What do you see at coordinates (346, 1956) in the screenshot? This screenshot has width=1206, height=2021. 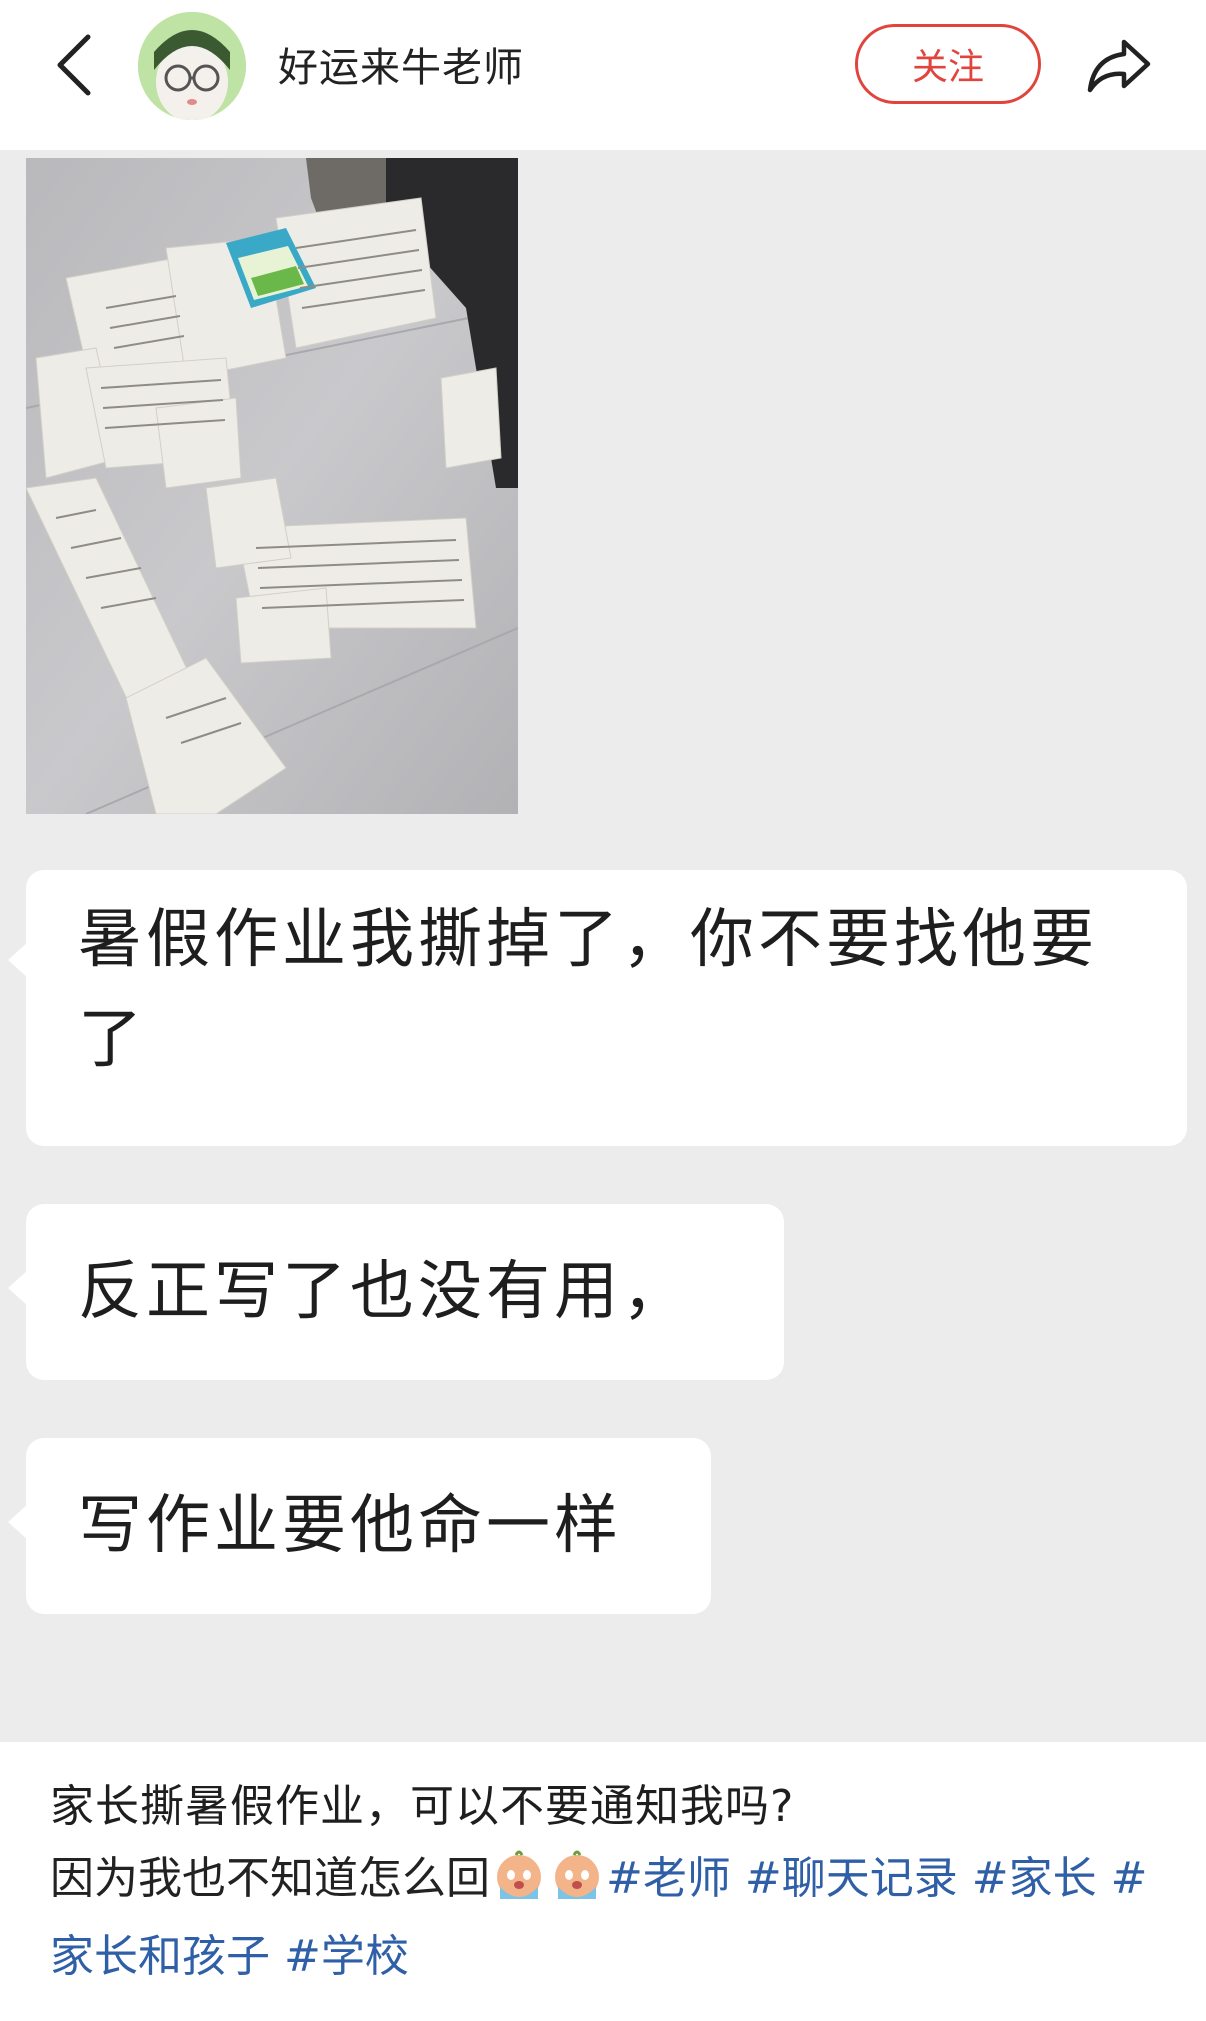 I see `hashtag-link: #学校` at bounding box center [346, 1956].